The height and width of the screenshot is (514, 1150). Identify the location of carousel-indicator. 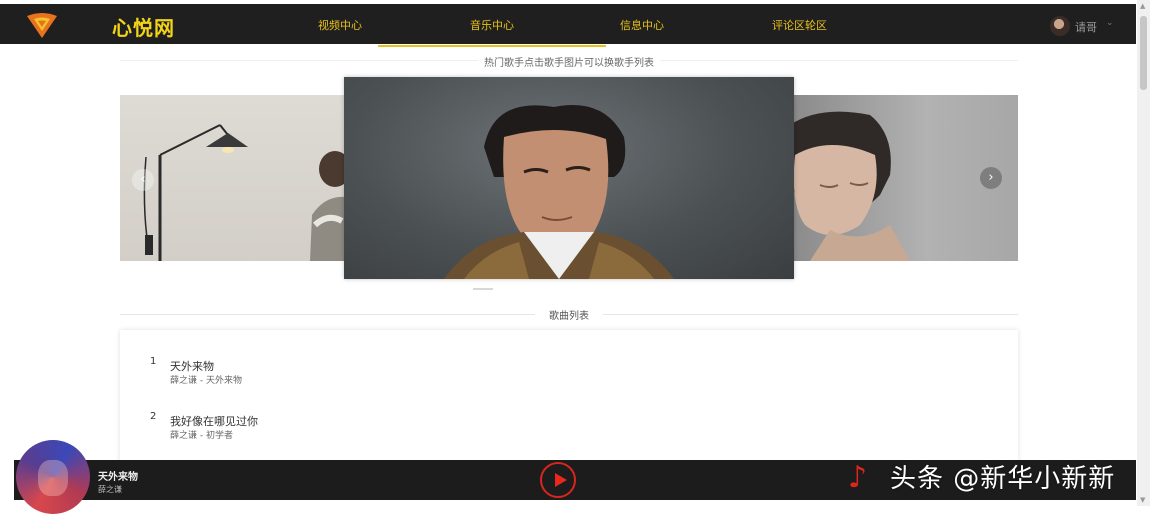
(483, 289).